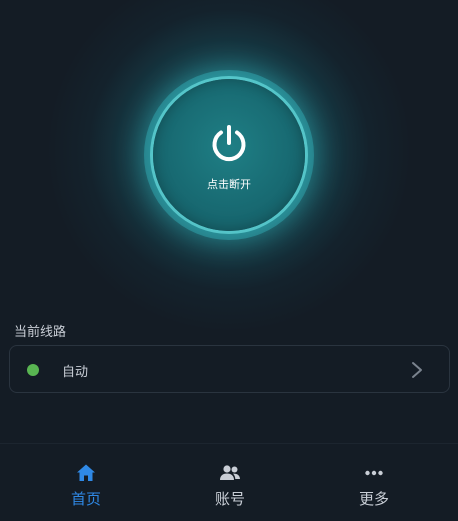 This screenshot has height=521, width=458. What do you see at coordinates (229, 143) in the screenshot?
I see `power-icon` at bounding box center [229, 143].